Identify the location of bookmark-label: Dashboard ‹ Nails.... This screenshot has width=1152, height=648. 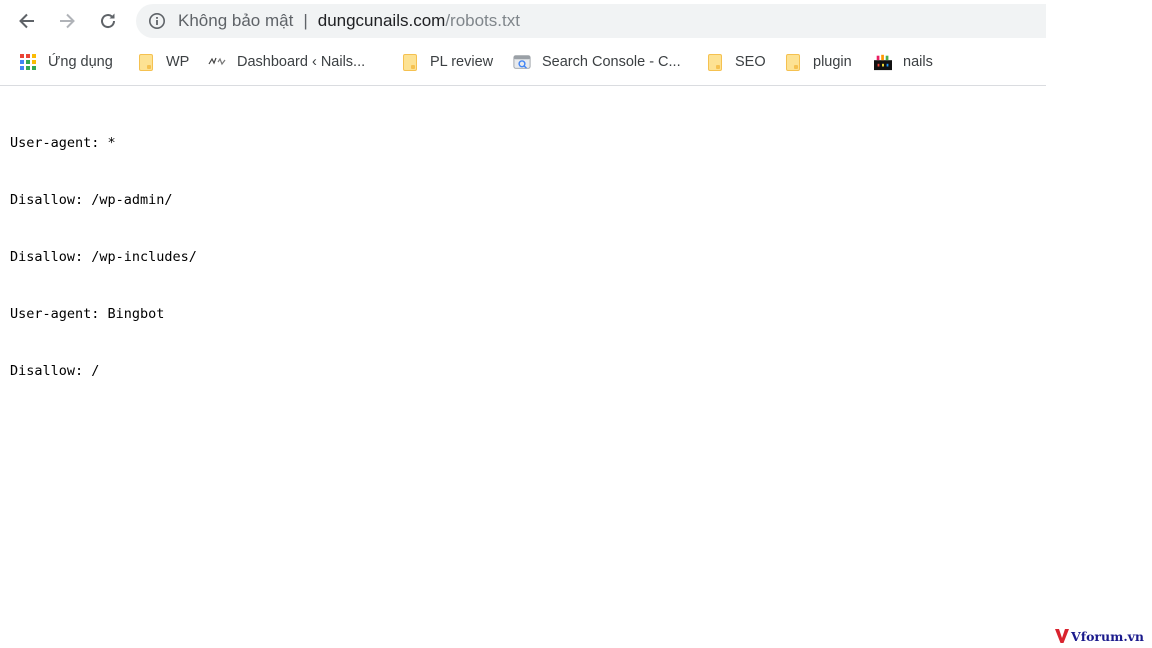
(301, 62).